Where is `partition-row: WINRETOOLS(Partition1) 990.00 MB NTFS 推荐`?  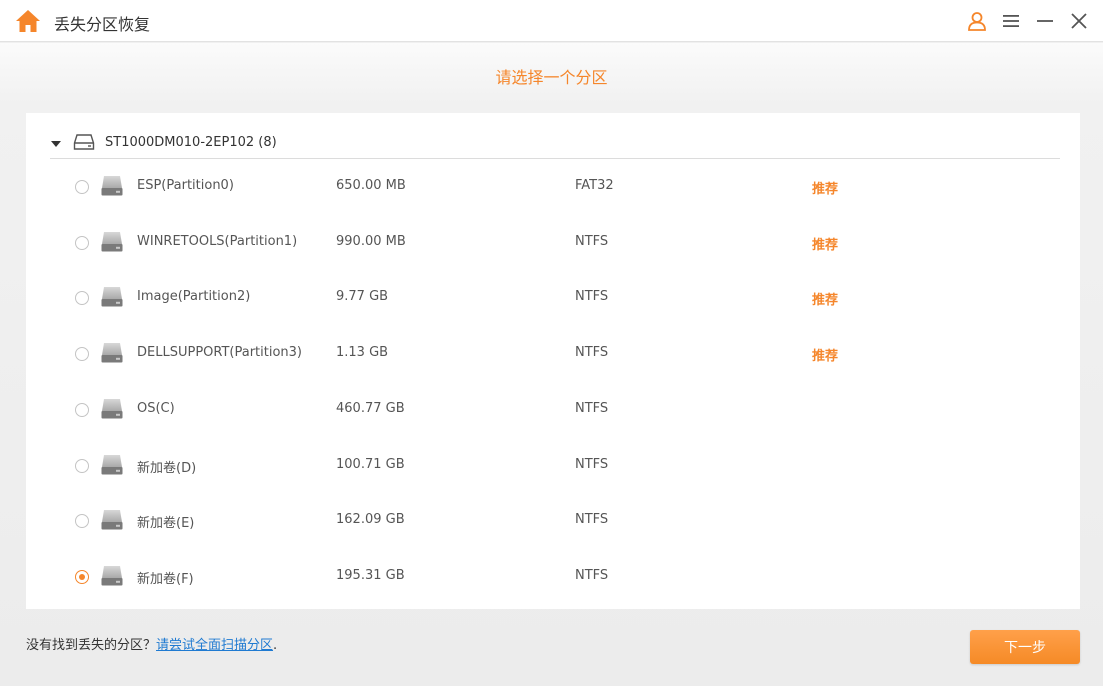
partition-row: WINRETOOLS(Partition1) 990.00 MB NTFS 推荐 is located at coordinates (553, 243).